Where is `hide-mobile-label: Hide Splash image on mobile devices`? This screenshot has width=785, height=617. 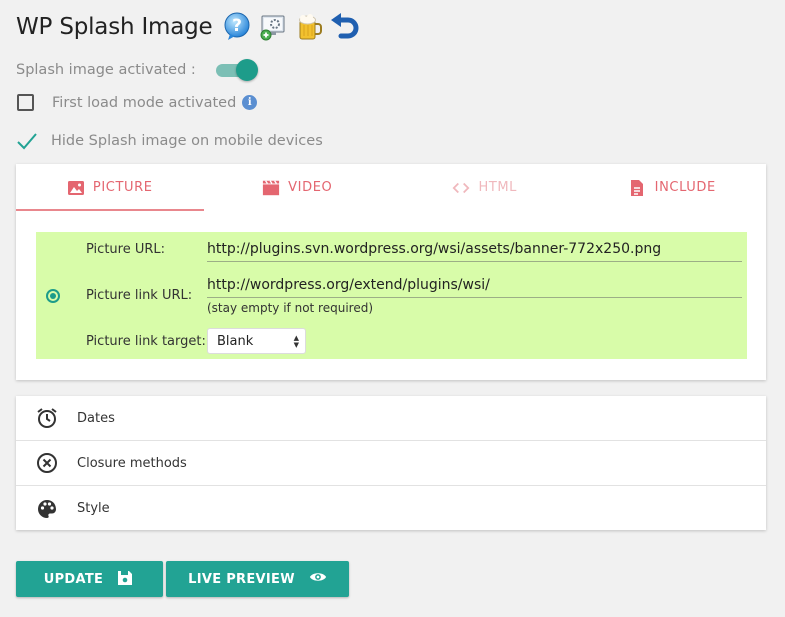 hide-mobile-label: Hide Splash image on mobile devices is located at coordinates (187, 141).